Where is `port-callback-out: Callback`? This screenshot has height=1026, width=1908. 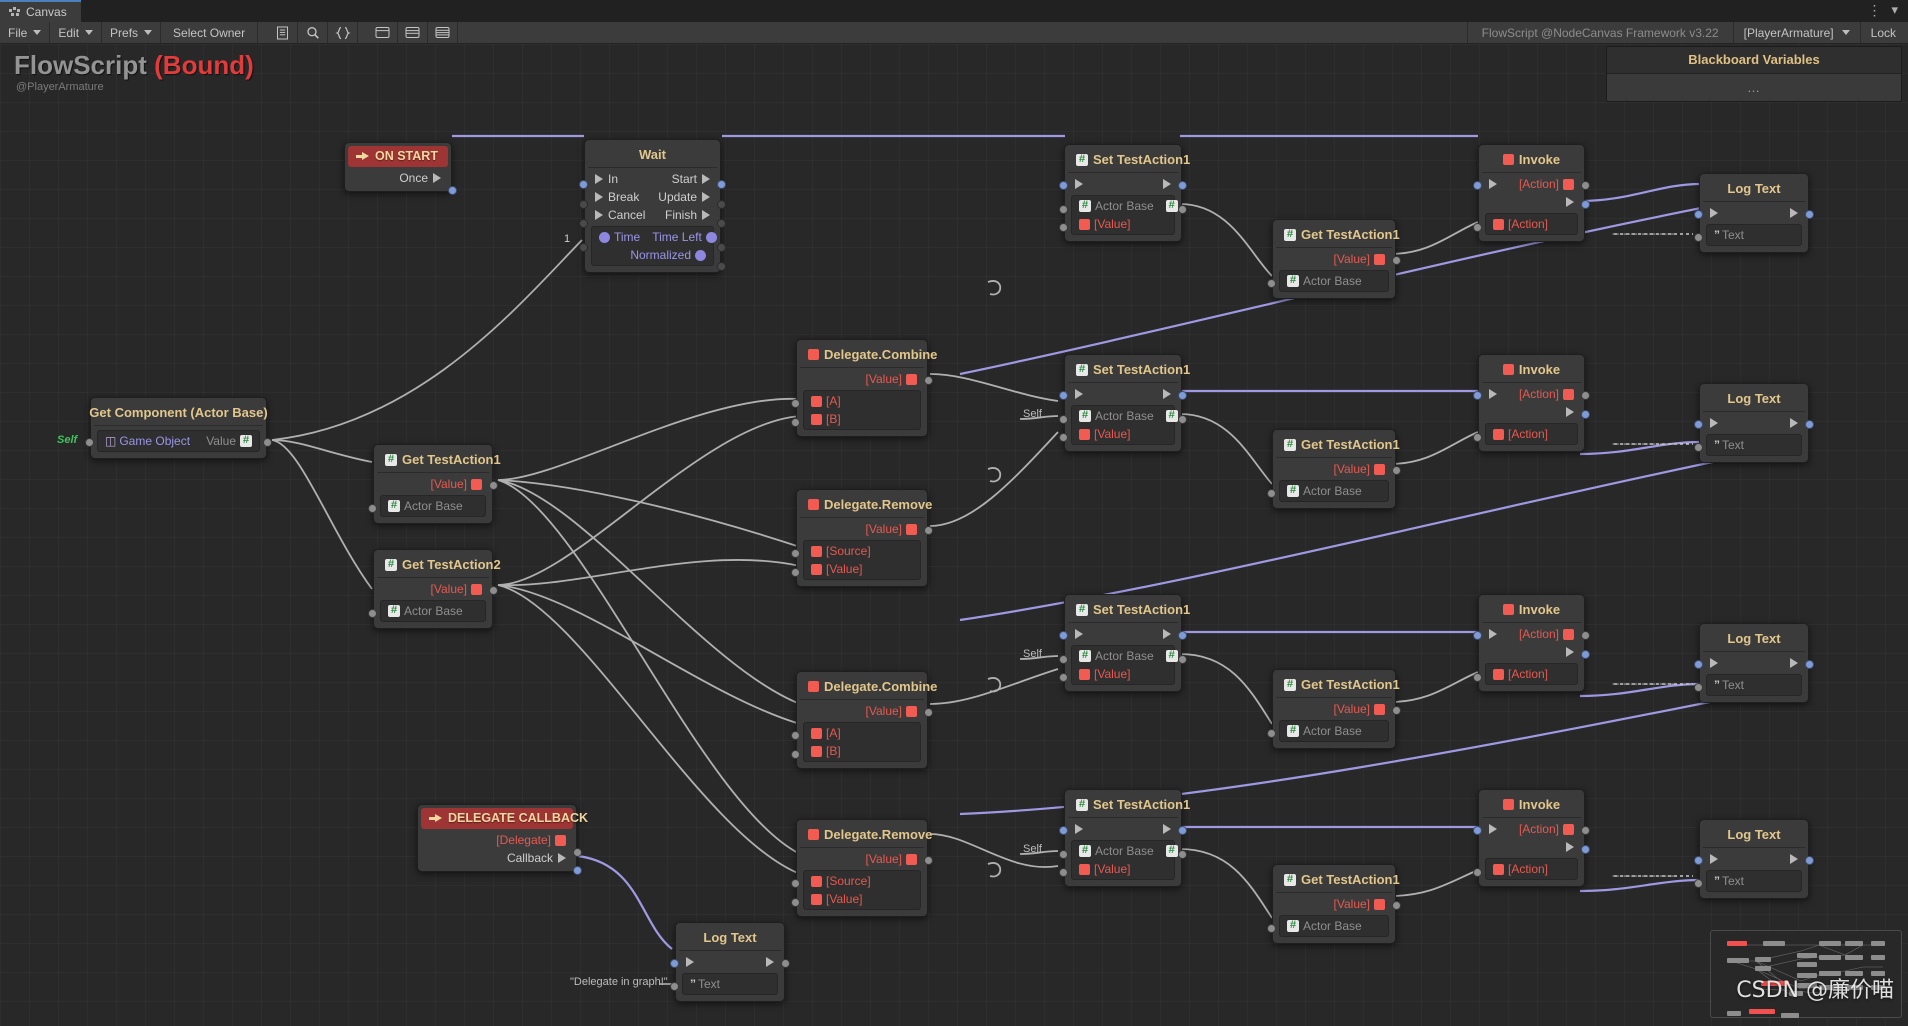 port-callback-out: Callback is located at coordinates (497, 858).